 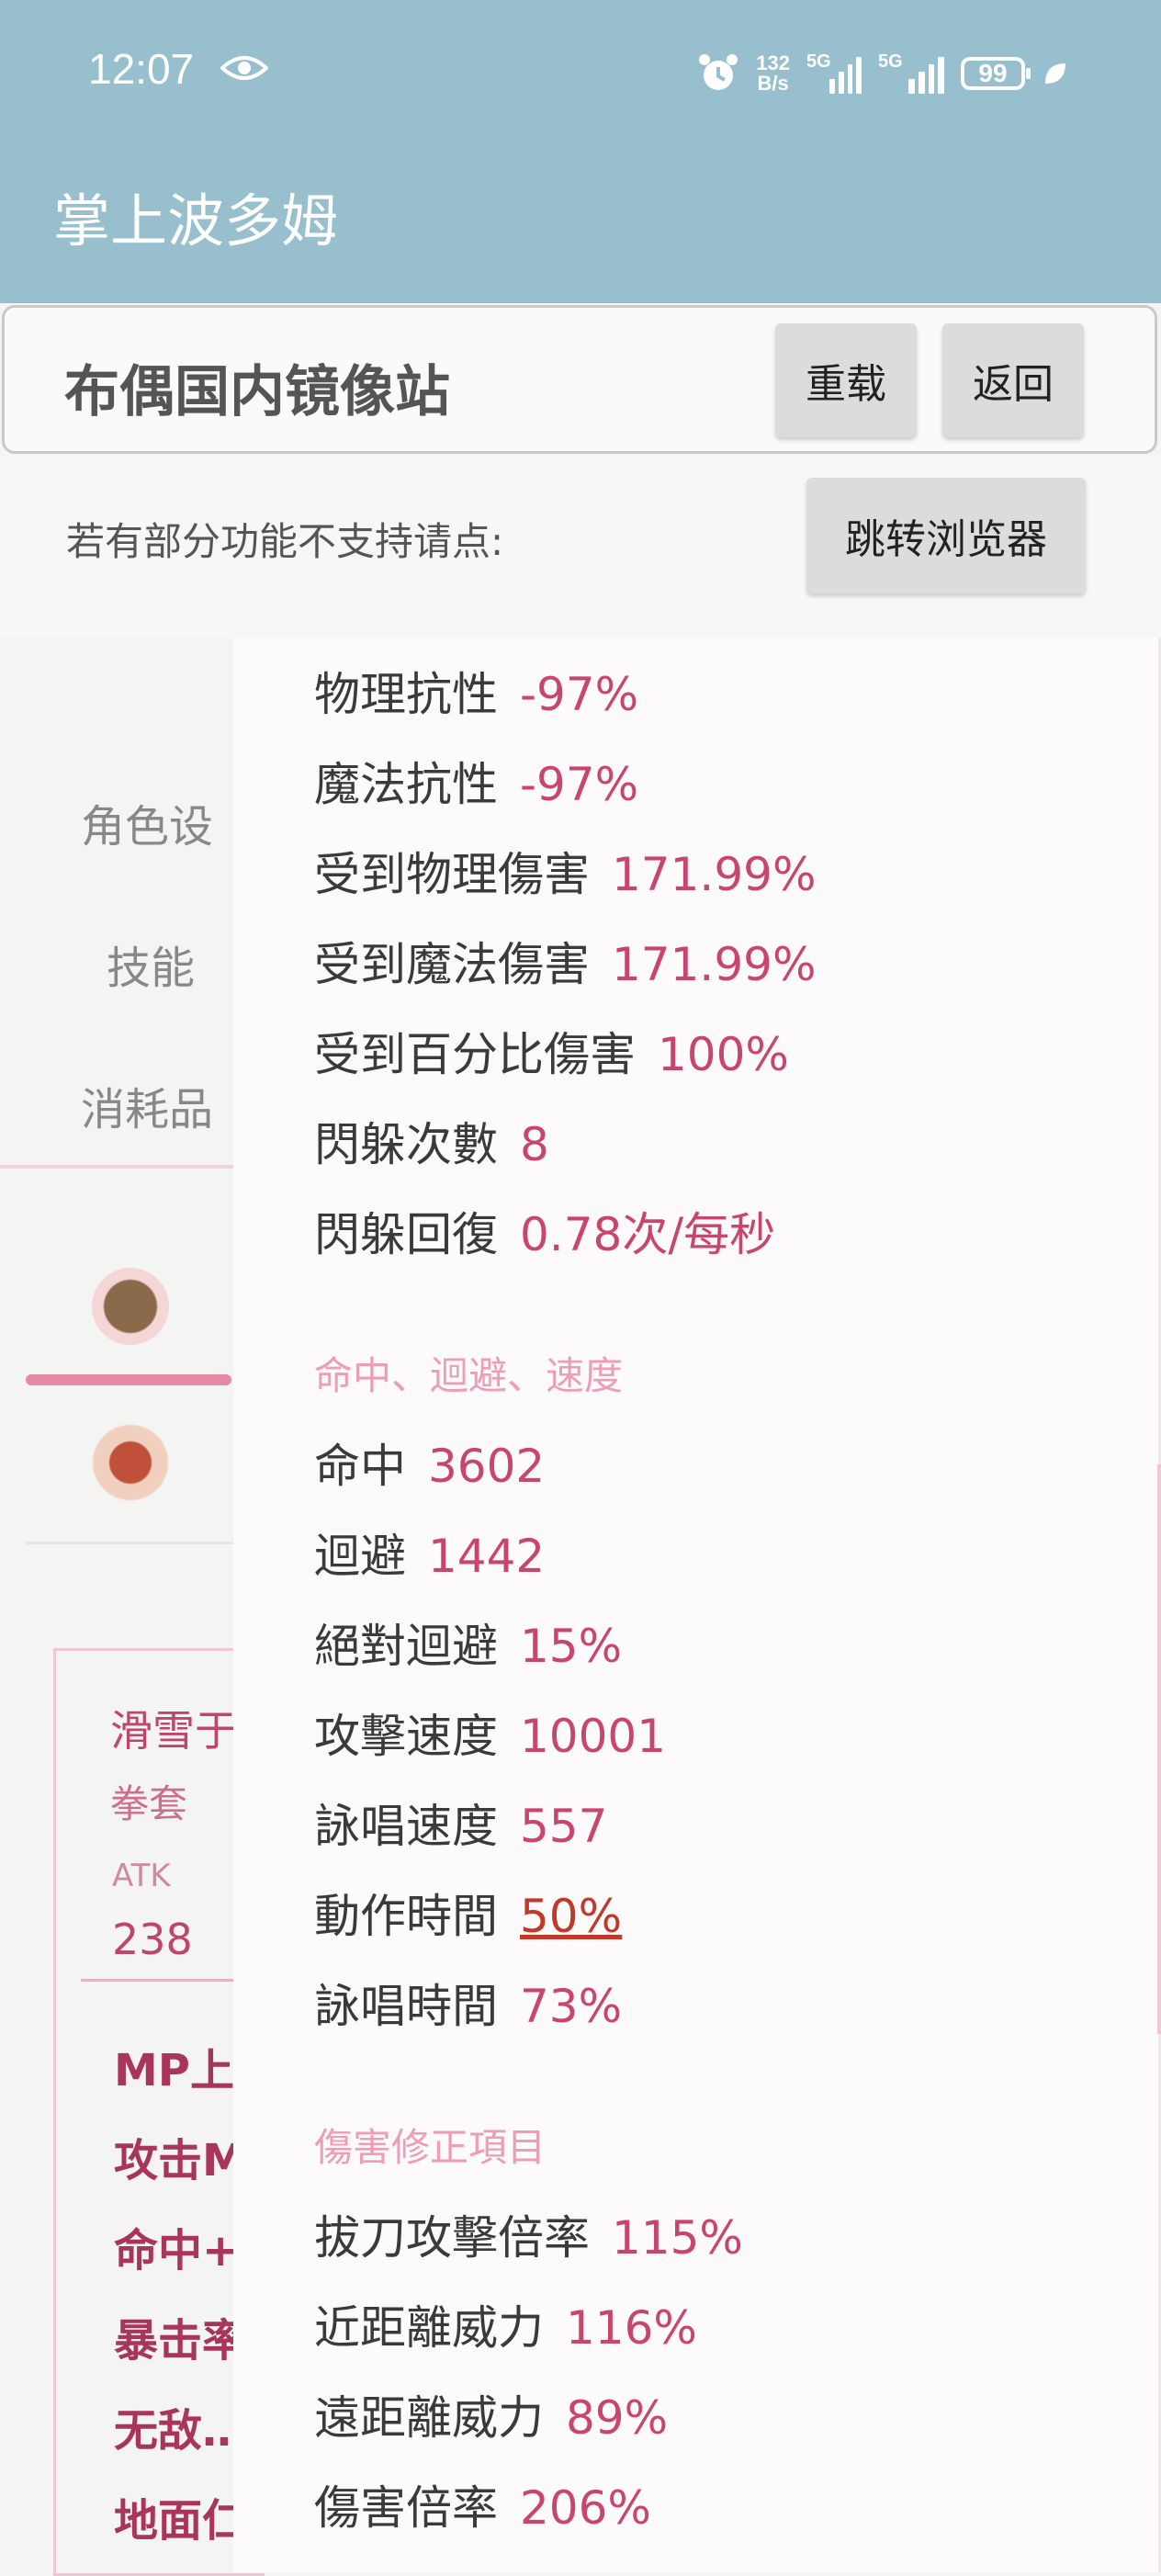 What do you see at coordinates (571, 1646) in the screenshot?
I see `stat-value: 15%` at bounding box center [571, 1646].